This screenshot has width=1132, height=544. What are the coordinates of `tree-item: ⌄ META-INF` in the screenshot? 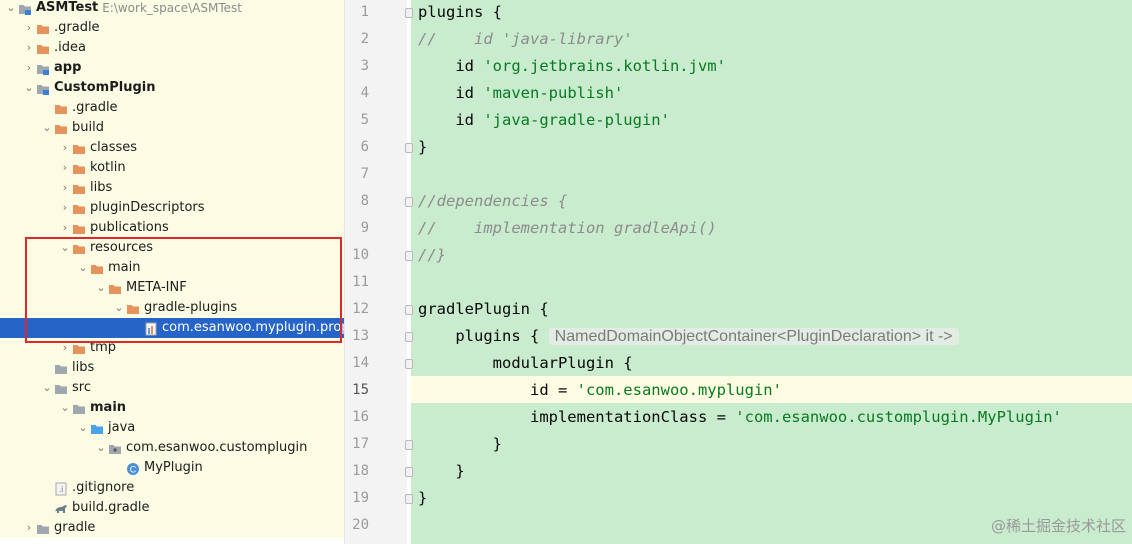 It's located at (172, 288).